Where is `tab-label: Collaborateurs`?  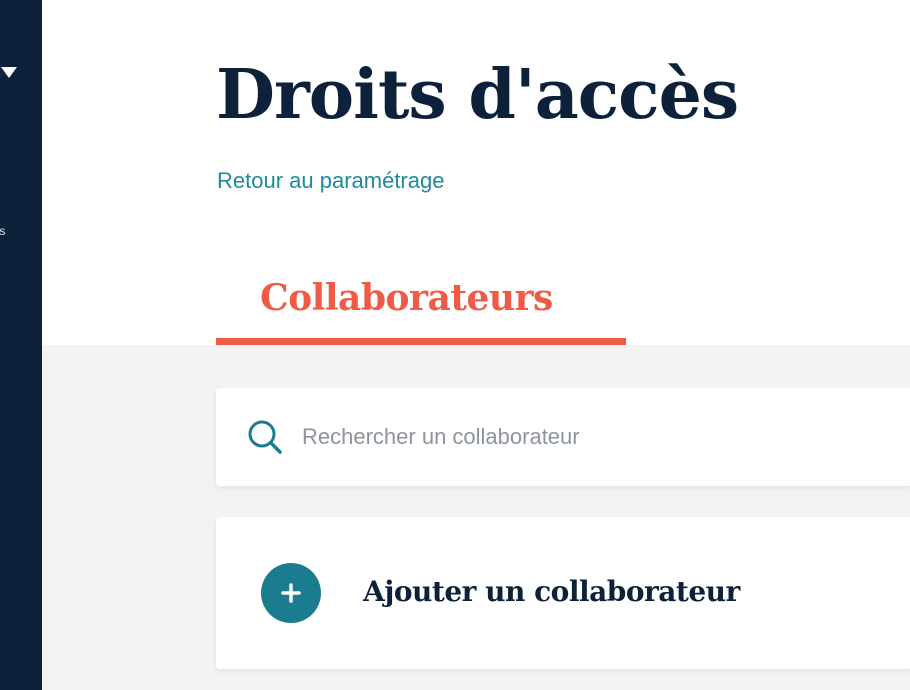
tab-label: Collaborateurs is located at coordinates (406, 298).